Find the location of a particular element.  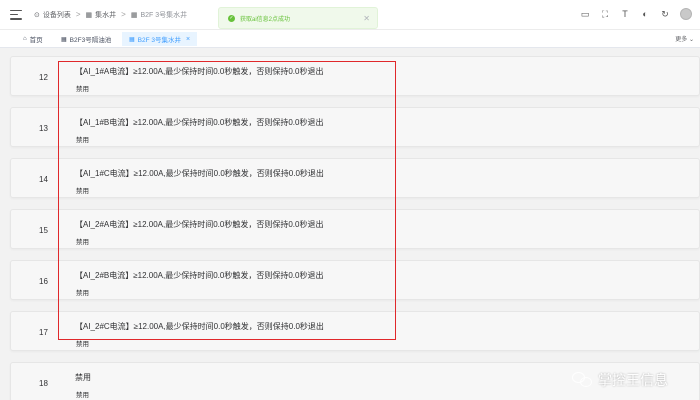

avatar is located at coordinates (686, 14).